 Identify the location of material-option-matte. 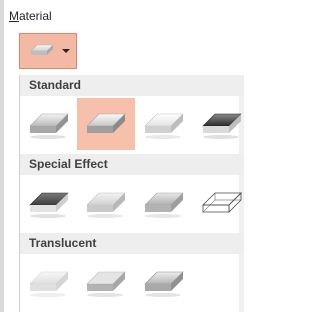
(49, 124).